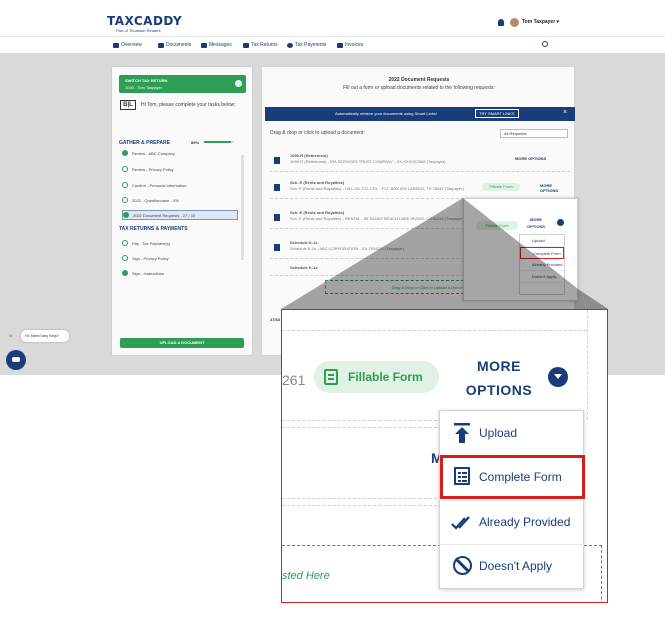 The width and height of the screenshot is (665, 625). Describe the element at coordinates (242, 207) in the screenshot. I see `task-scrollbar` at that location.